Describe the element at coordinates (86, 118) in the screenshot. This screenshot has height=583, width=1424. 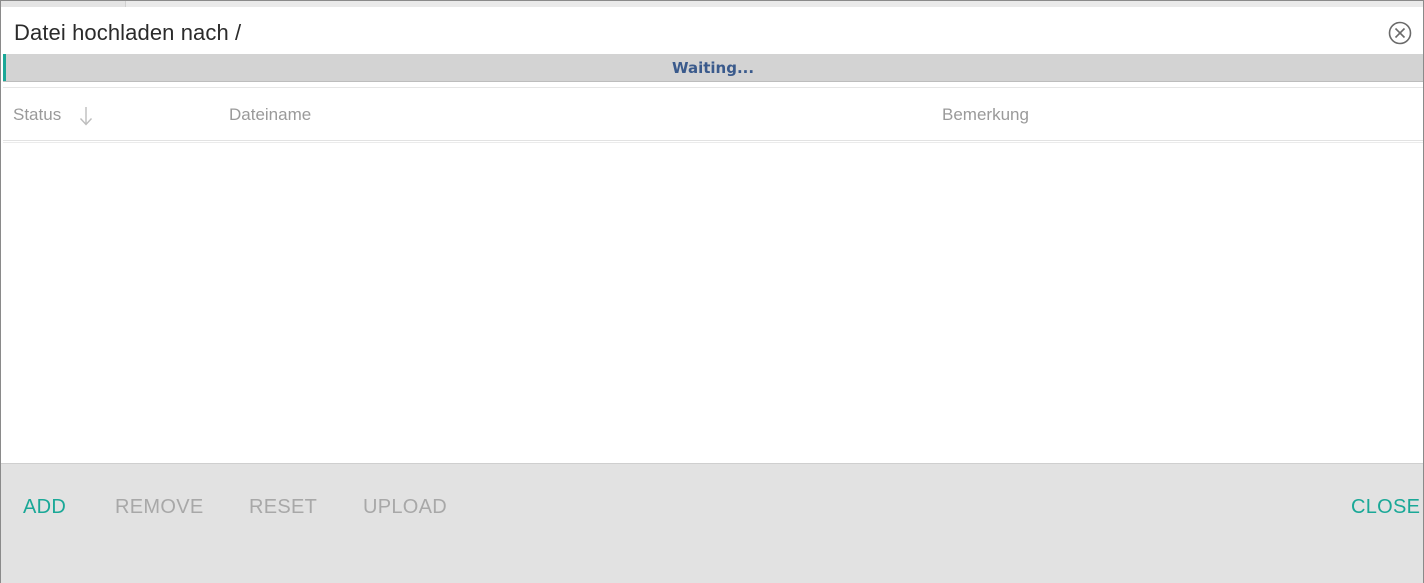
I see `arrow-down-icon` at that location.